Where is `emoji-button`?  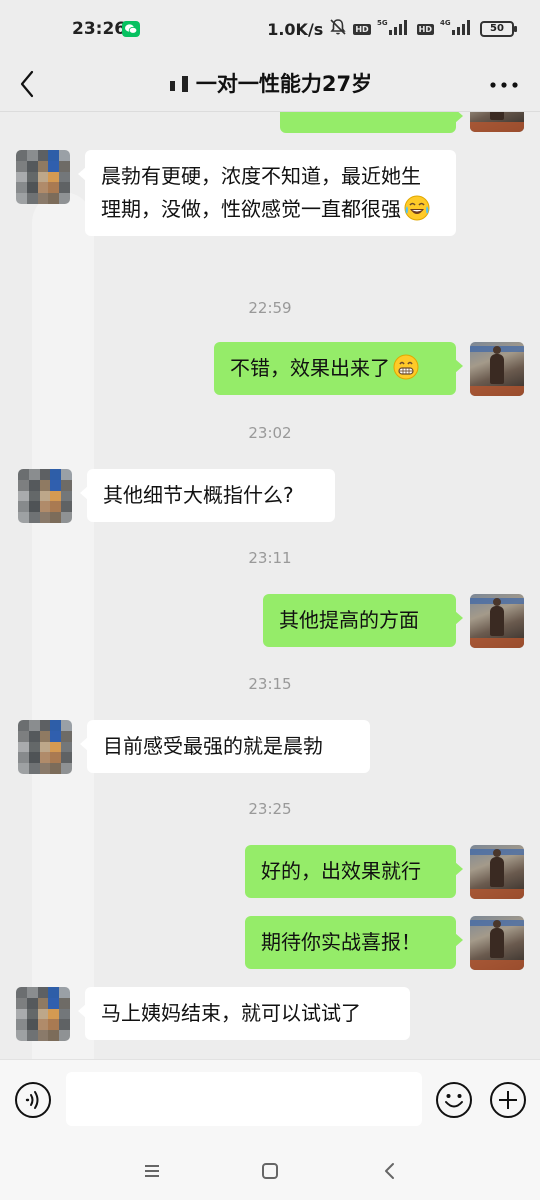
emoji-button is located at coordinates (454, 1100).